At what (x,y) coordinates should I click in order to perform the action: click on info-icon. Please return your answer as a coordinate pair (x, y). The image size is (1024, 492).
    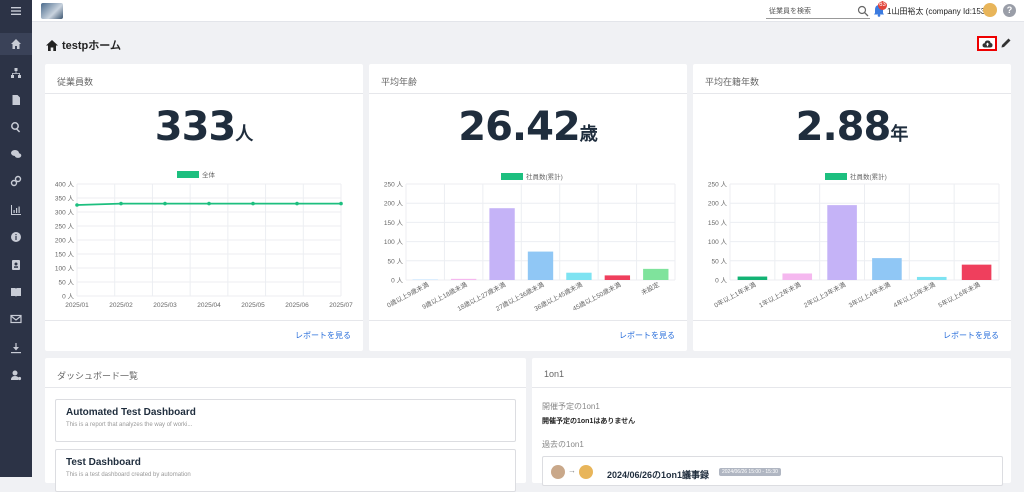
    Looking at the image, I should click on (16, 237).